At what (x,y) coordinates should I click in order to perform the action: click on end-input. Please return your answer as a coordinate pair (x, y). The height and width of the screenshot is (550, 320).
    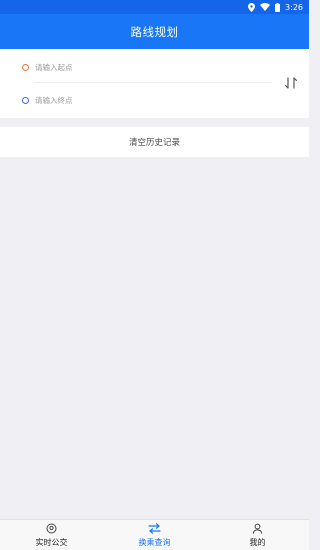
    Looking at the image, I should click on (135, 100).